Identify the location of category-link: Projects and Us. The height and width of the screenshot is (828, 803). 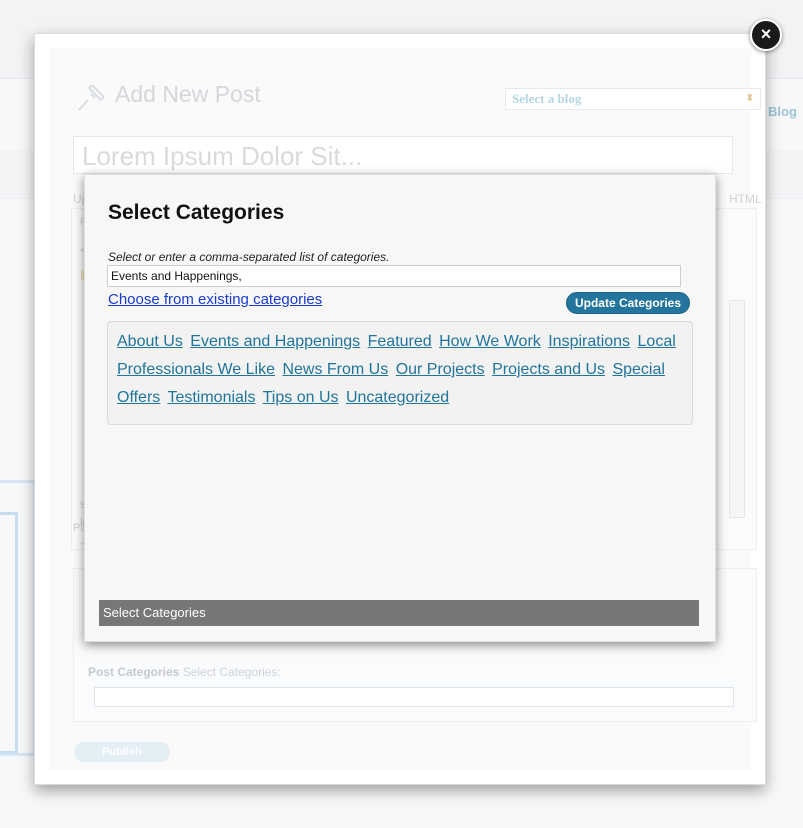
(548, 369).